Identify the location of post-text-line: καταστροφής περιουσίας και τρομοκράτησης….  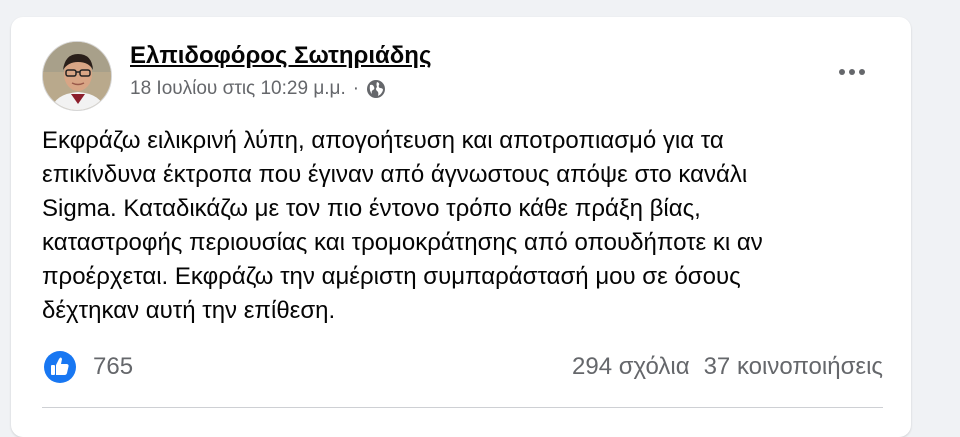
(402, 242).